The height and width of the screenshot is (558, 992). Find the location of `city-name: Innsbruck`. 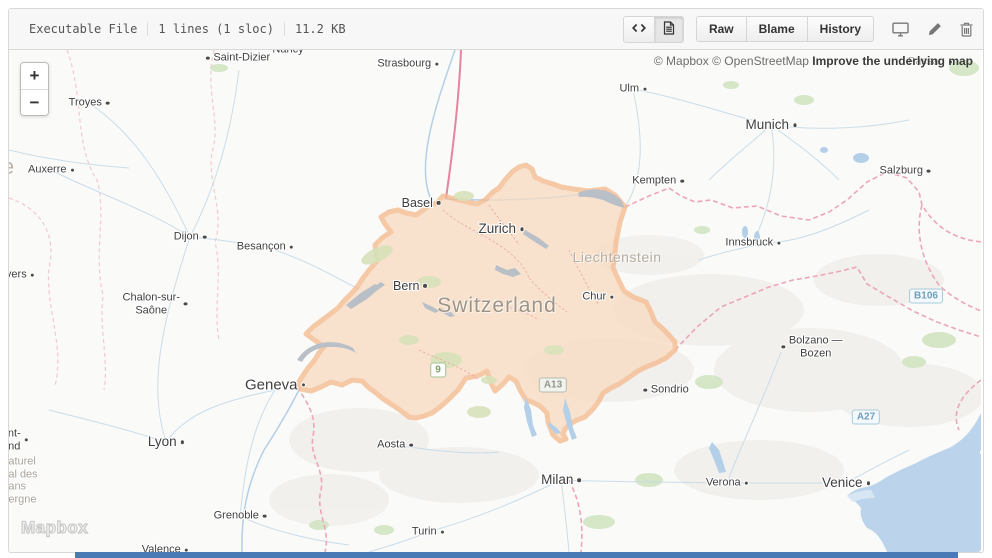

city-name: Innsbruck is located at coordinates (749, 242).